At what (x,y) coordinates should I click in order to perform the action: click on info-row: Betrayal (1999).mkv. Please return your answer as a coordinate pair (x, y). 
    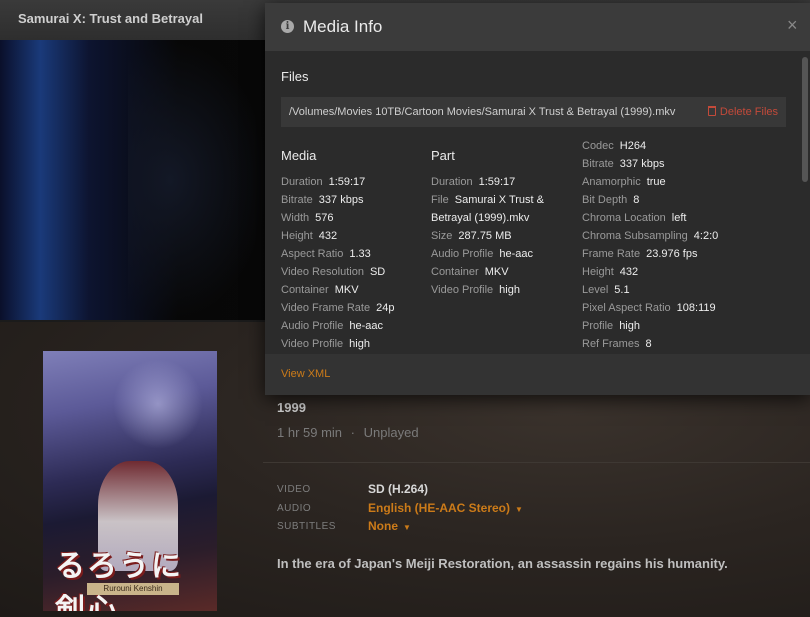
    Looking at the image, I should click on (480, 218).